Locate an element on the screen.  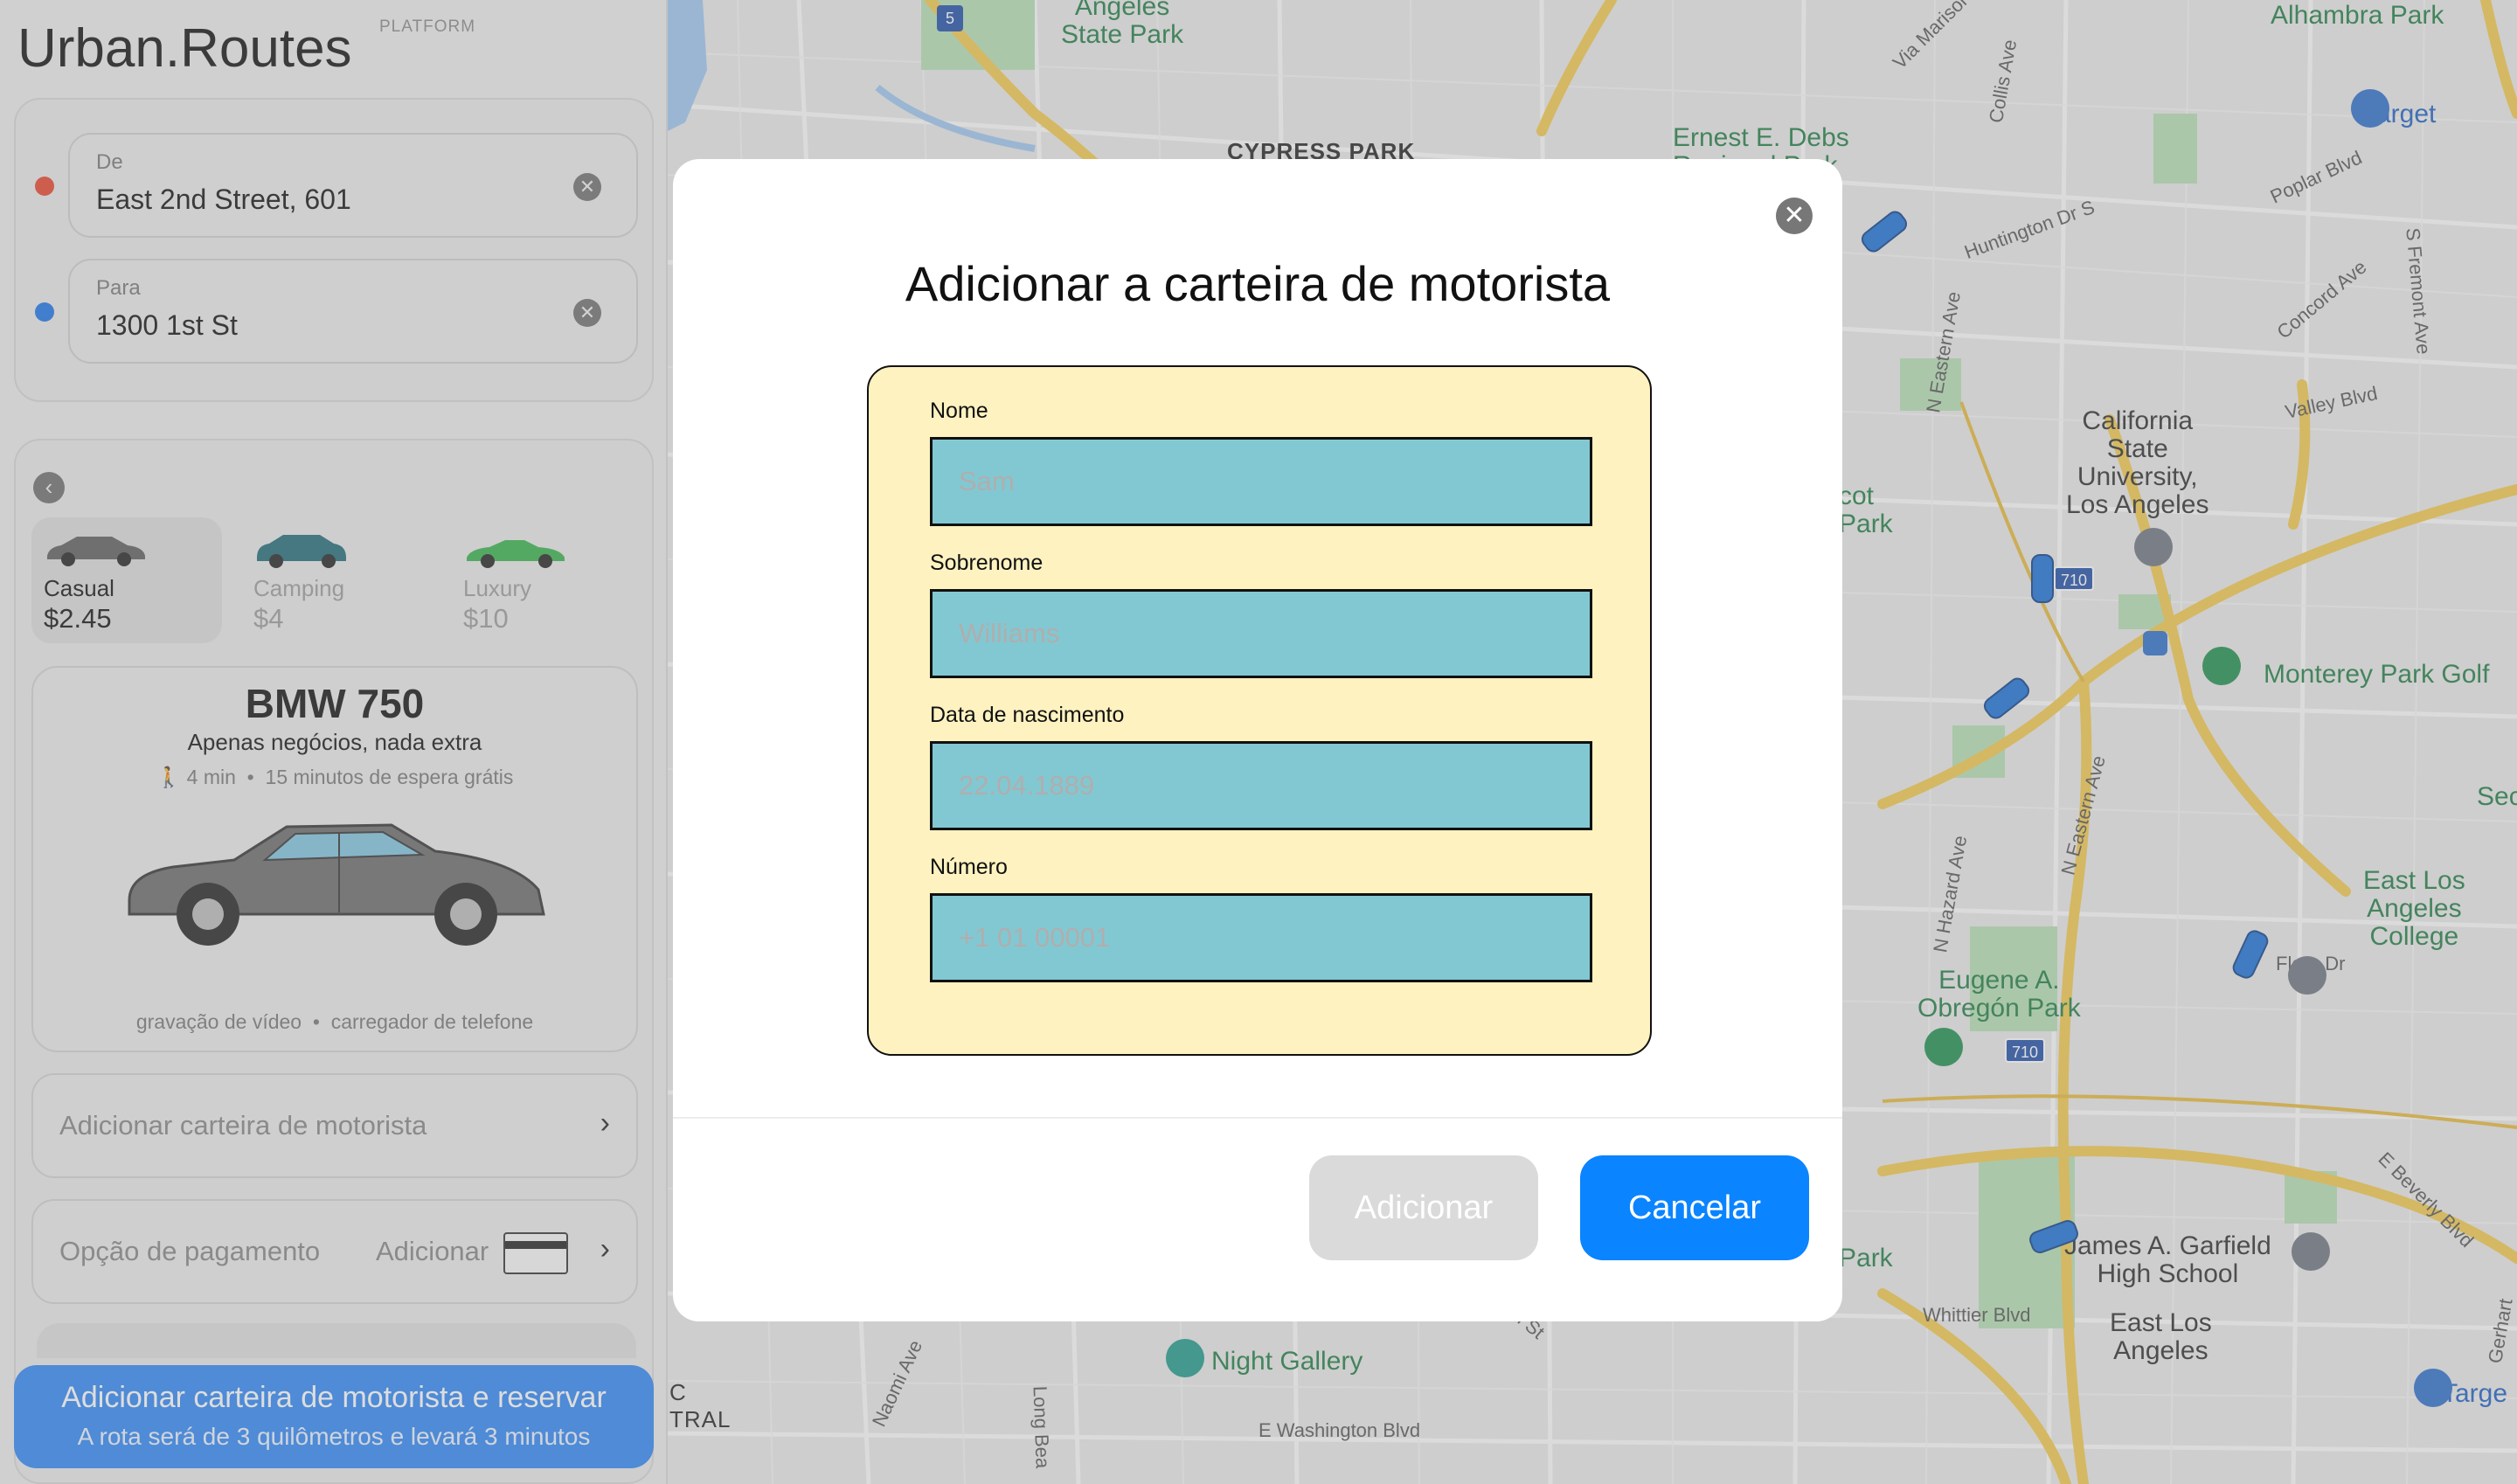
last-name-label: Sobrenome is located at coordinates (987, 563).